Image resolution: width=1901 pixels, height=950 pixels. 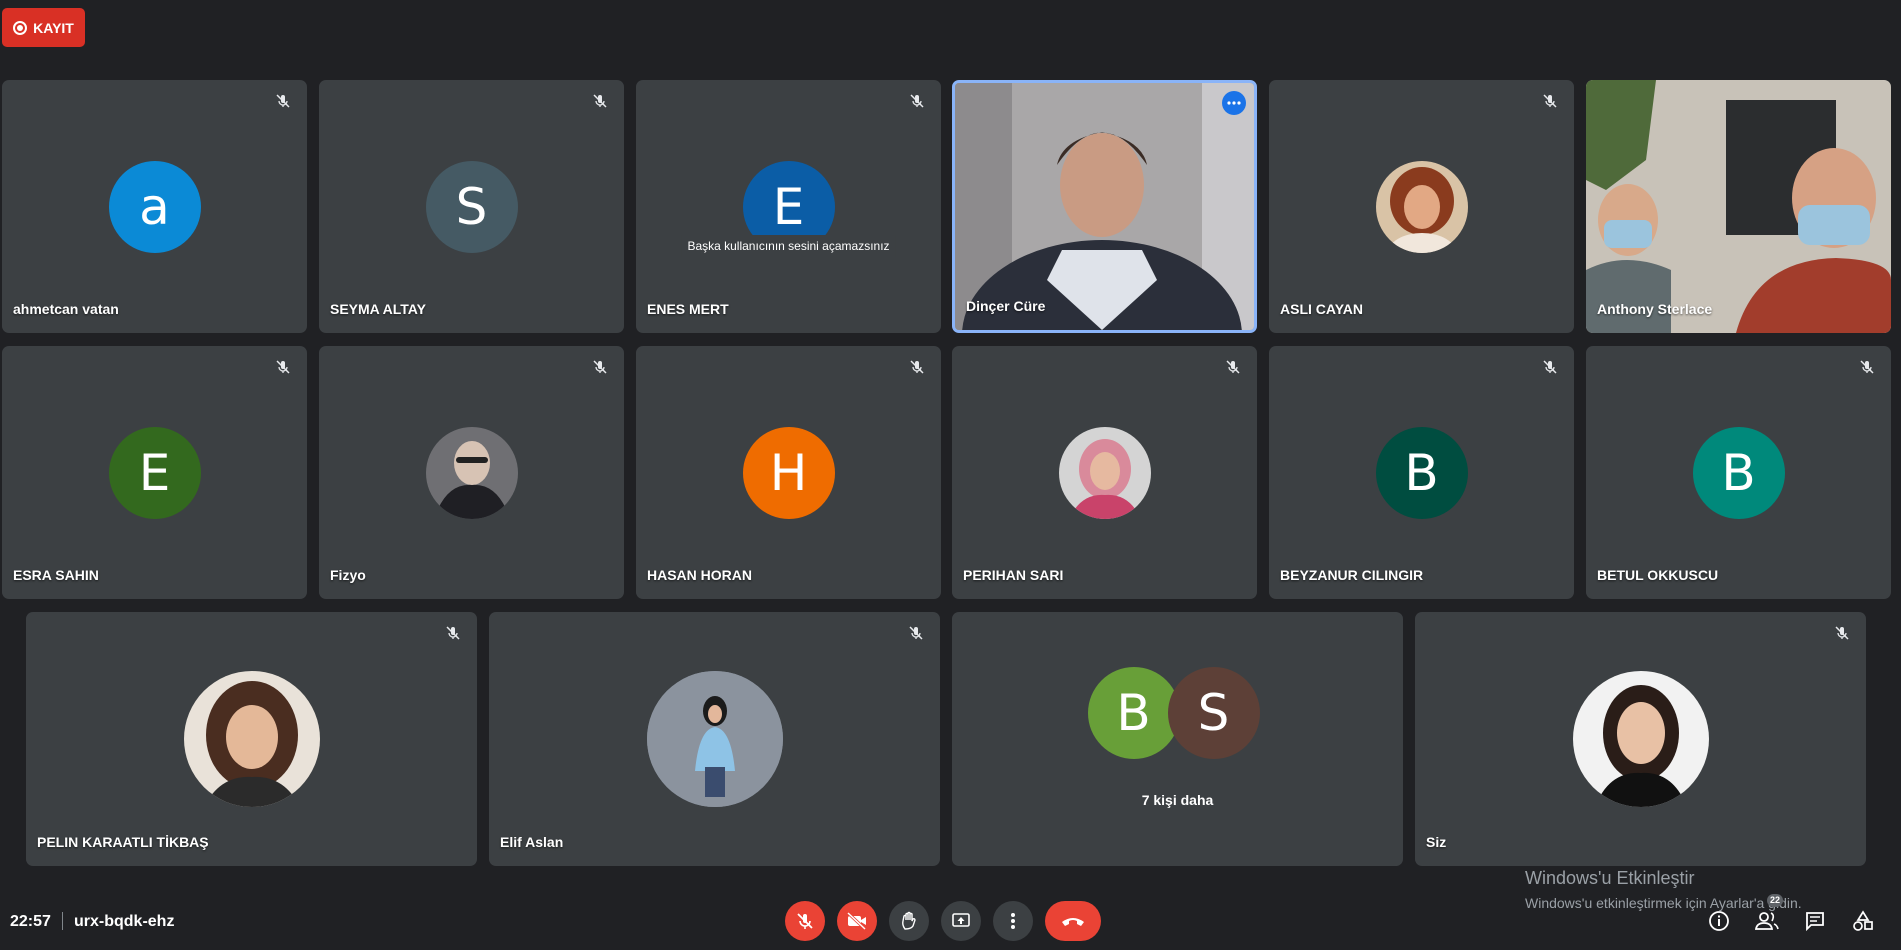 What do you see at coordinates (56, 575) in the screenshot?
I see `participant-name: ESRA SAHIN` at bounding box center [56, 575].